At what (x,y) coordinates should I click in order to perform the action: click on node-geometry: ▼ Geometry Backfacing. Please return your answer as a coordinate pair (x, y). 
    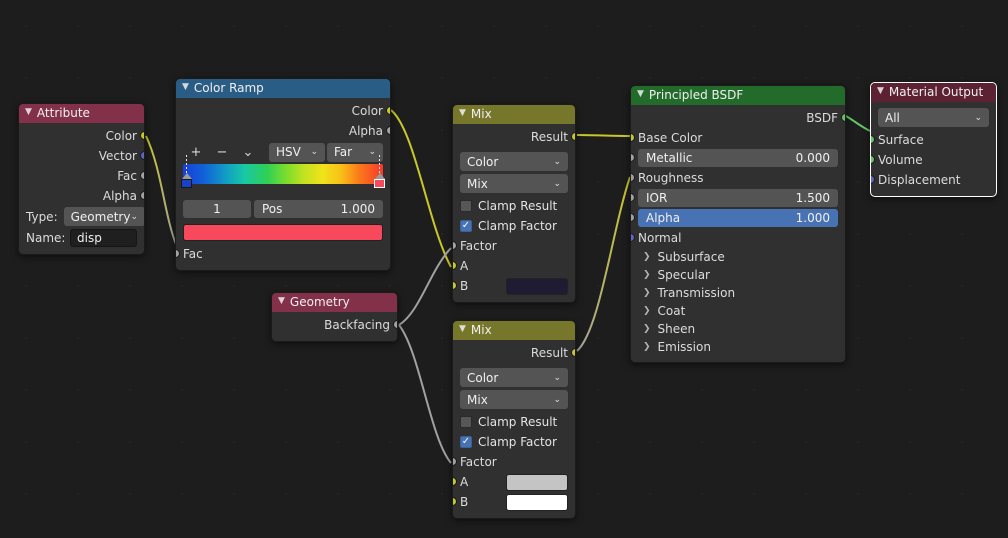
    Looking at the image, I should click on (334, 317).